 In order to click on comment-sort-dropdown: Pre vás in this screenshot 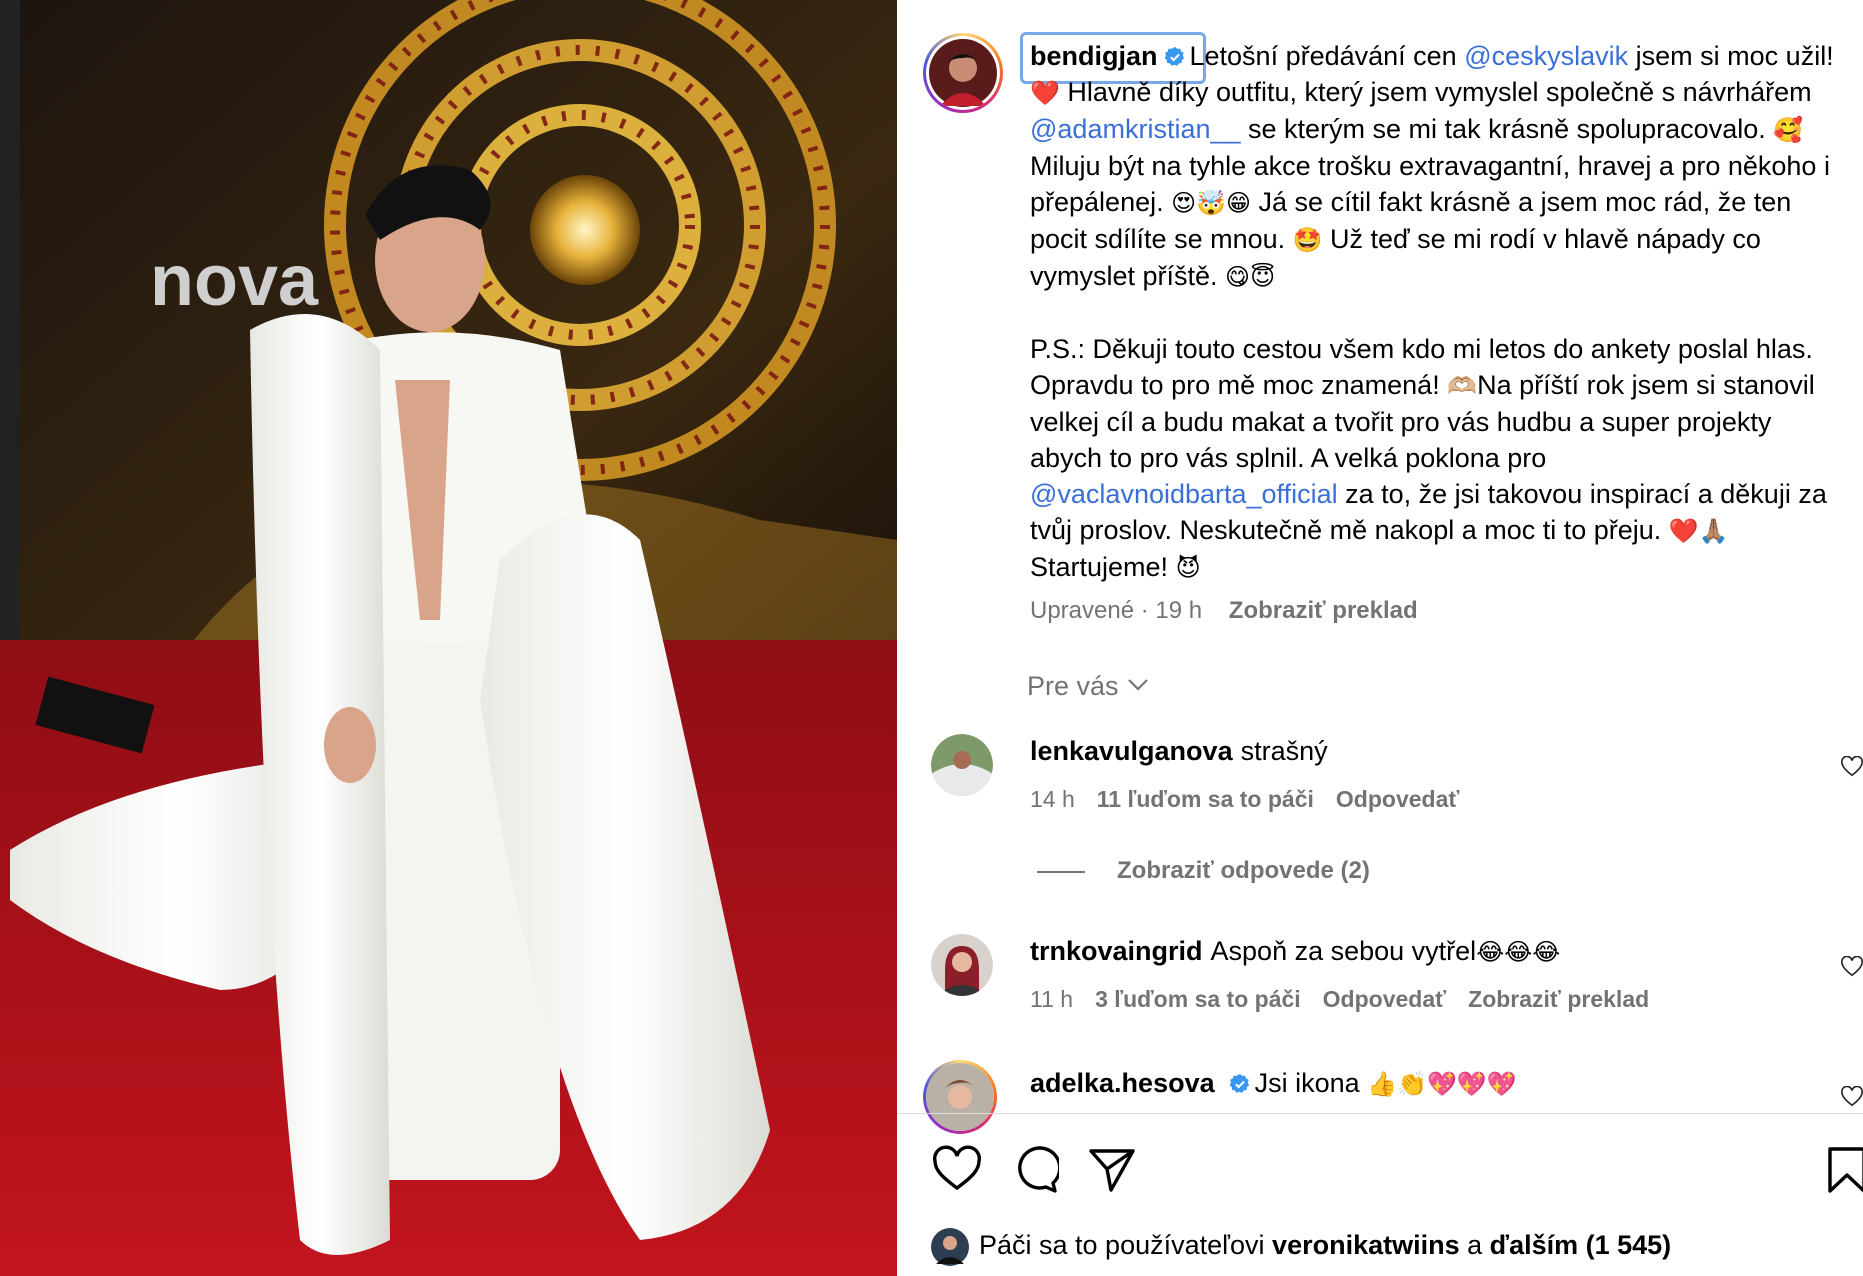, I will do `click(1088, 686)`.